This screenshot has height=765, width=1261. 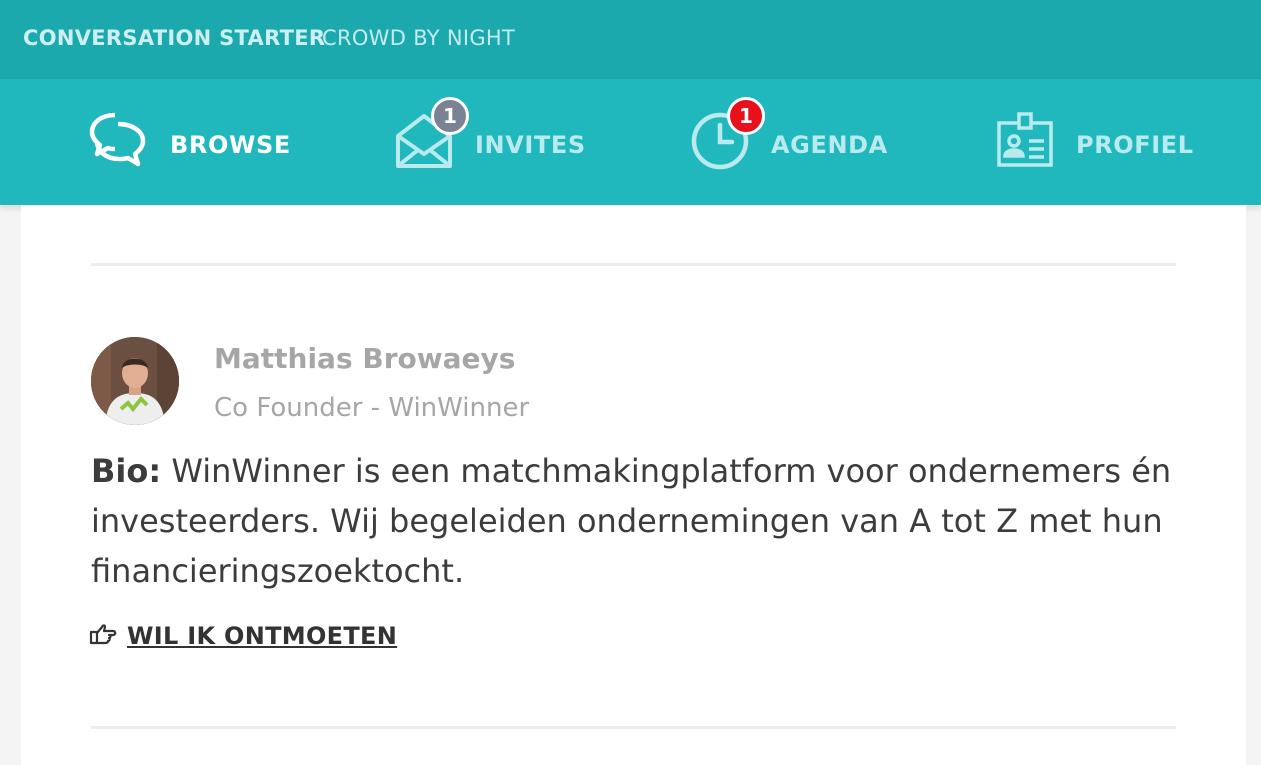 I want to click on nav-agenda: 1 AGENDA, so click(x=790, y=142).